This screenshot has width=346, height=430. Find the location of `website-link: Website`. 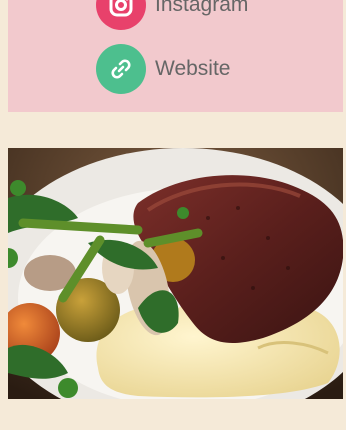

website-link: Website is located at coordinates (163, 69).